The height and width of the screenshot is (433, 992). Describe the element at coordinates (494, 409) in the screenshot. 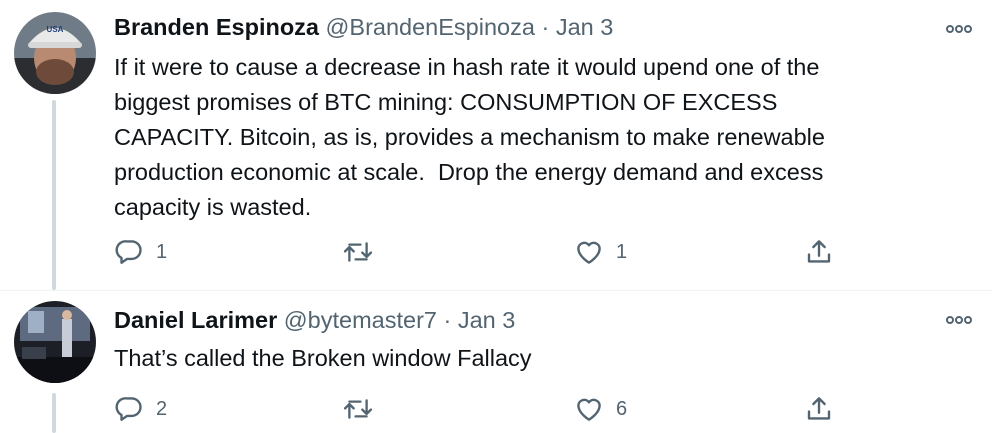

I see `tweet-actions: 2 6` at that location.